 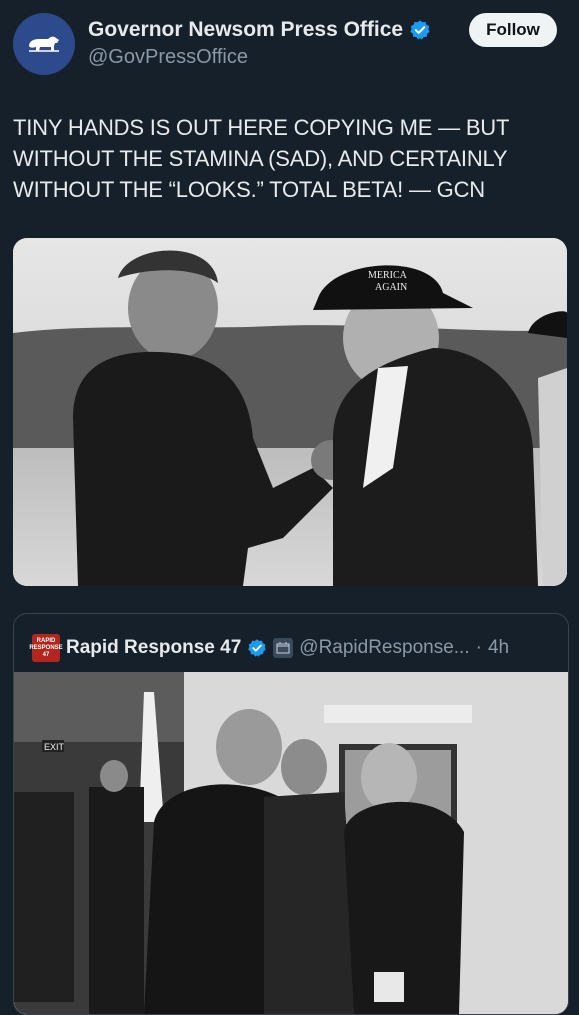 What do you see at coordinates (245, 30) in the screenshot?
I see `author-name: Governor Newsom Press Office` at bounding box center [245, 30].